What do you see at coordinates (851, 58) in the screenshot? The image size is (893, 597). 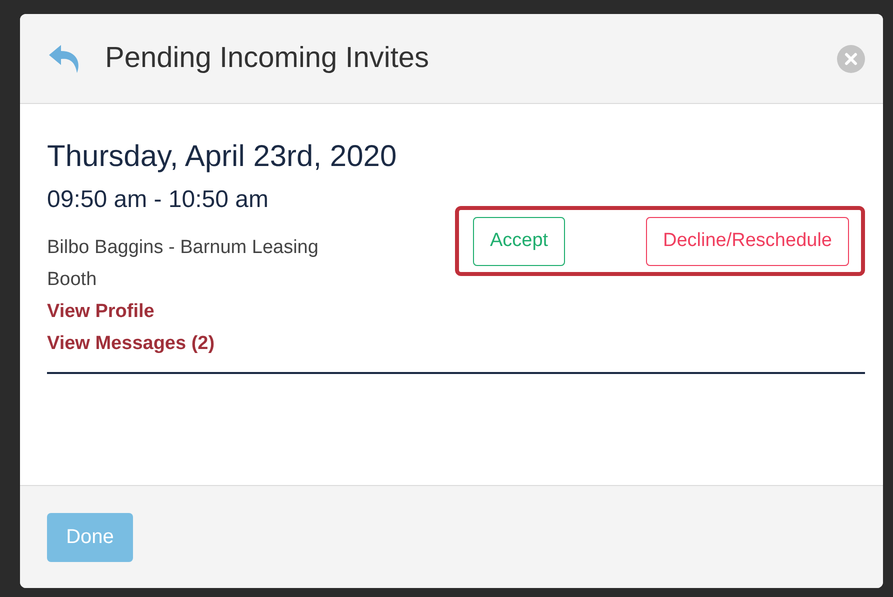 I see `close-icon` at bounding box center [851, 58].